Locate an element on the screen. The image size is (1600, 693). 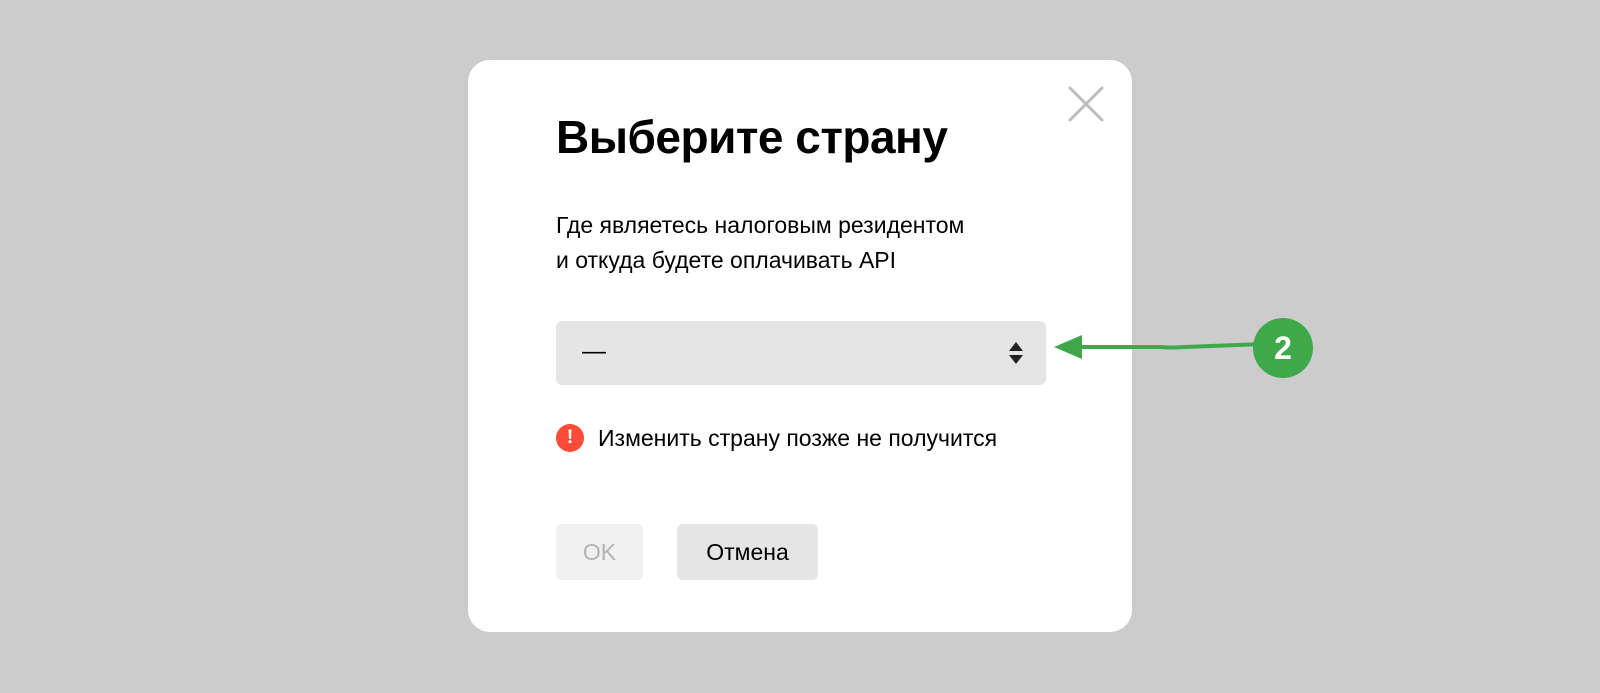
exclamation-circle-icon: ! is located at coordinates (570, 438).